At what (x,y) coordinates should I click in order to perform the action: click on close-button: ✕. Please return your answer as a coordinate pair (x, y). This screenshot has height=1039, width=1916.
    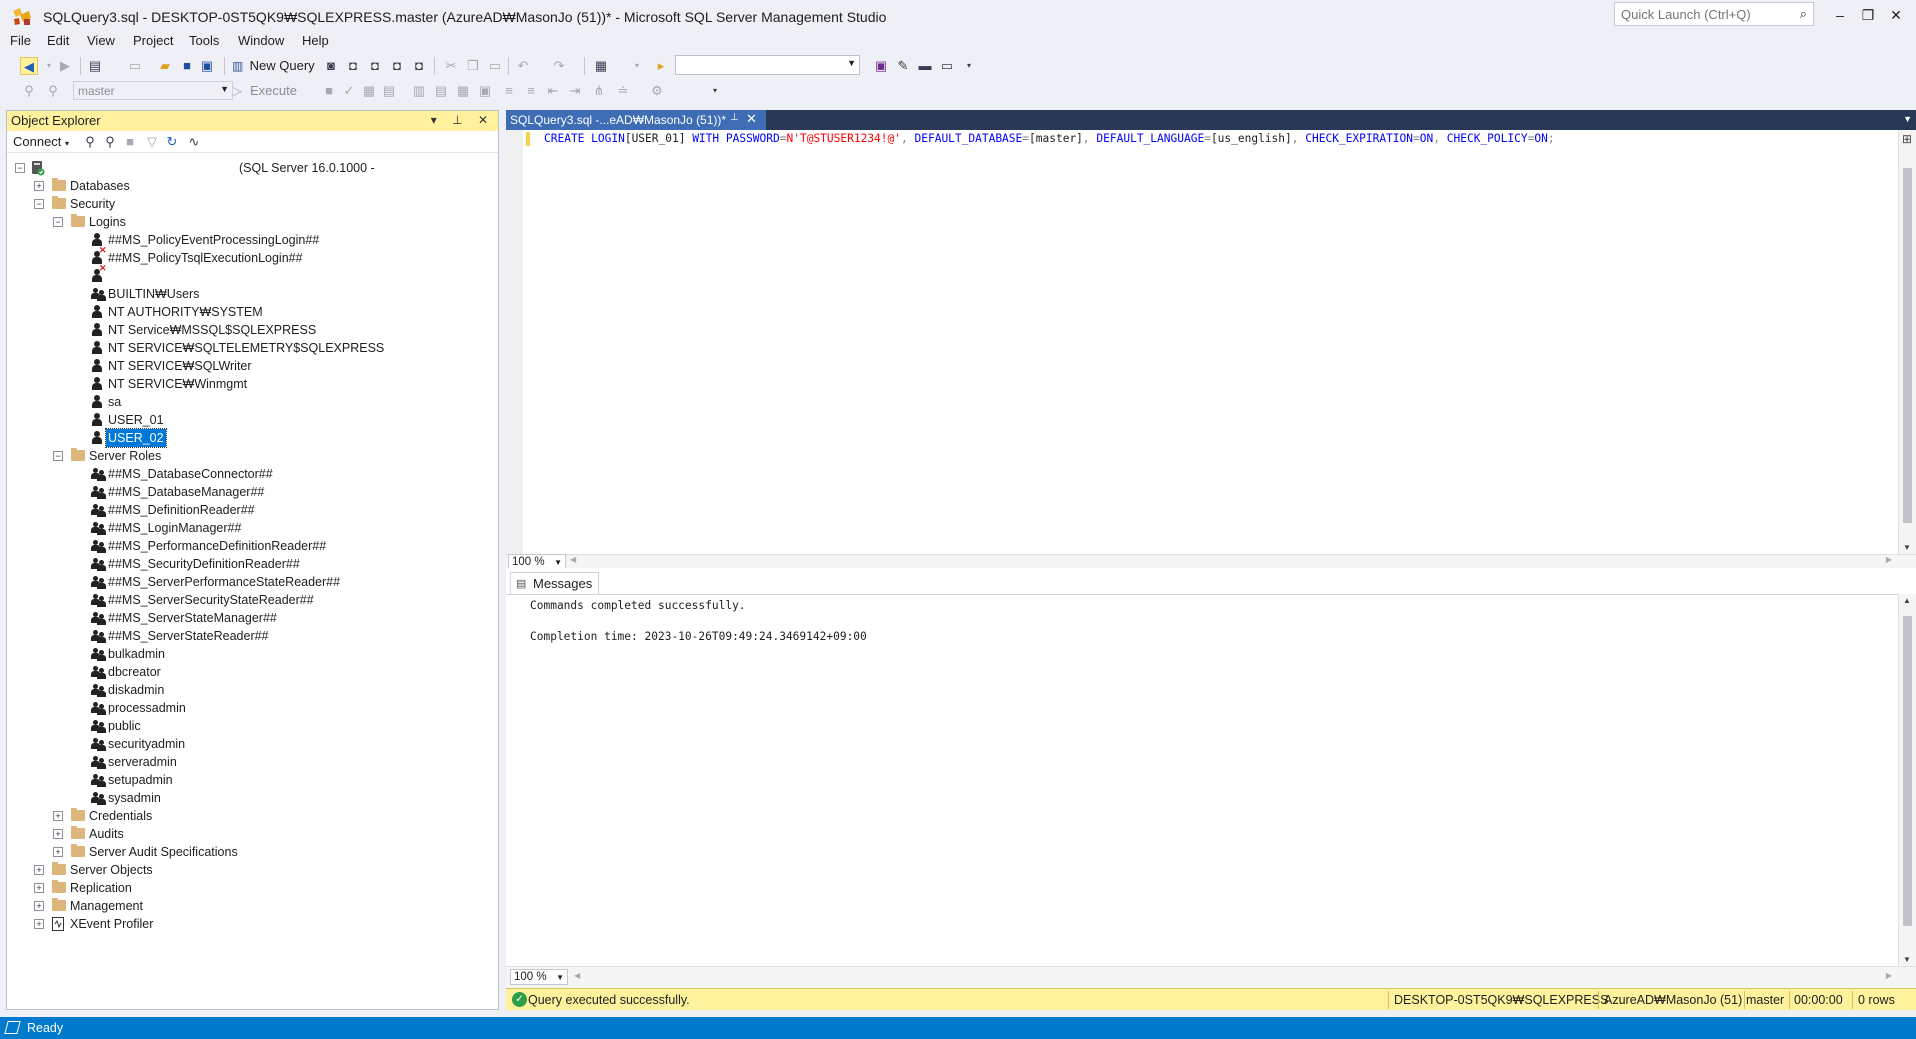
    Looking at the image, I should click on (1896, 15).